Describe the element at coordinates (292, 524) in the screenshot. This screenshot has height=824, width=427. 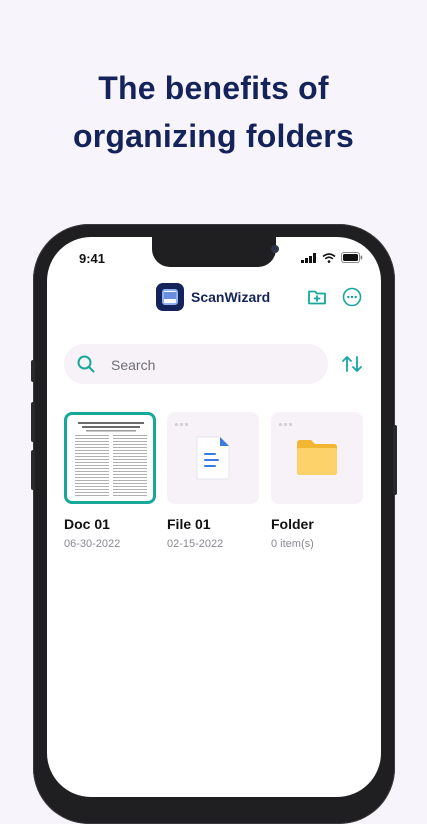
I see `item-name: Folder` at that location.